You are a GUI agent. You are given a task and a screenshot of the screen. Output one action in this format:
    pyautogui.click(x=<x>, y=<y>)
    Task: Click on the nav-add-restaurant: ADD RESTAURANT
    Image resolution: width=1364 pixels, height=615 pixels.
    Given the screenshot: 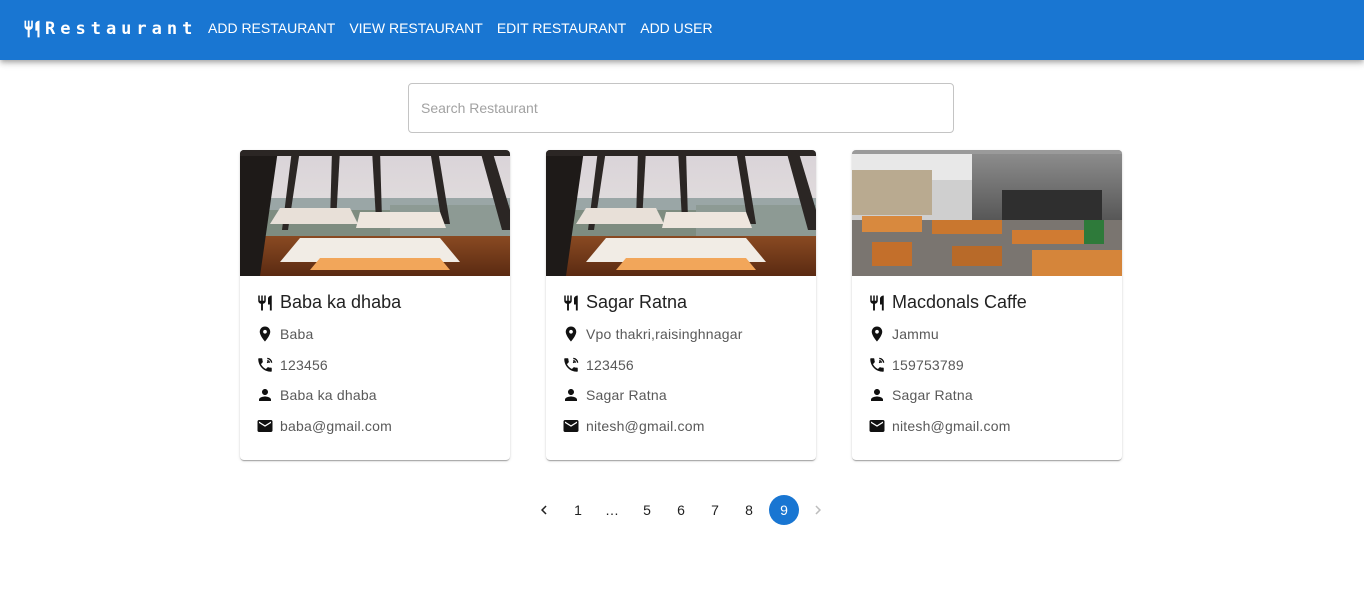 What is the action you would take?
    pyautogui.click(x=271, y=28)
    